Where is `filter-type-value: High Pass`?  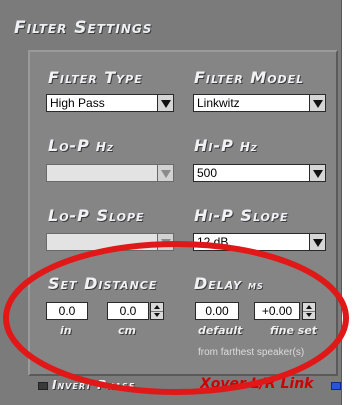 filter-type-value: High Pass is located at coordinates (77, 103).